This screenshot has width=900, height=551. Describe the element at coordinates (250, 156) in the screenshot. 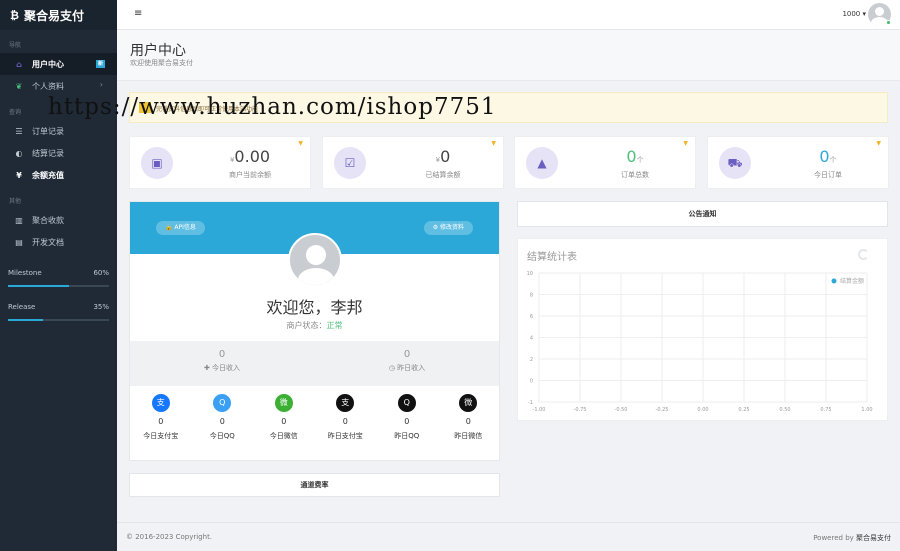

I see `stat-value: ¥0.00` at that location.